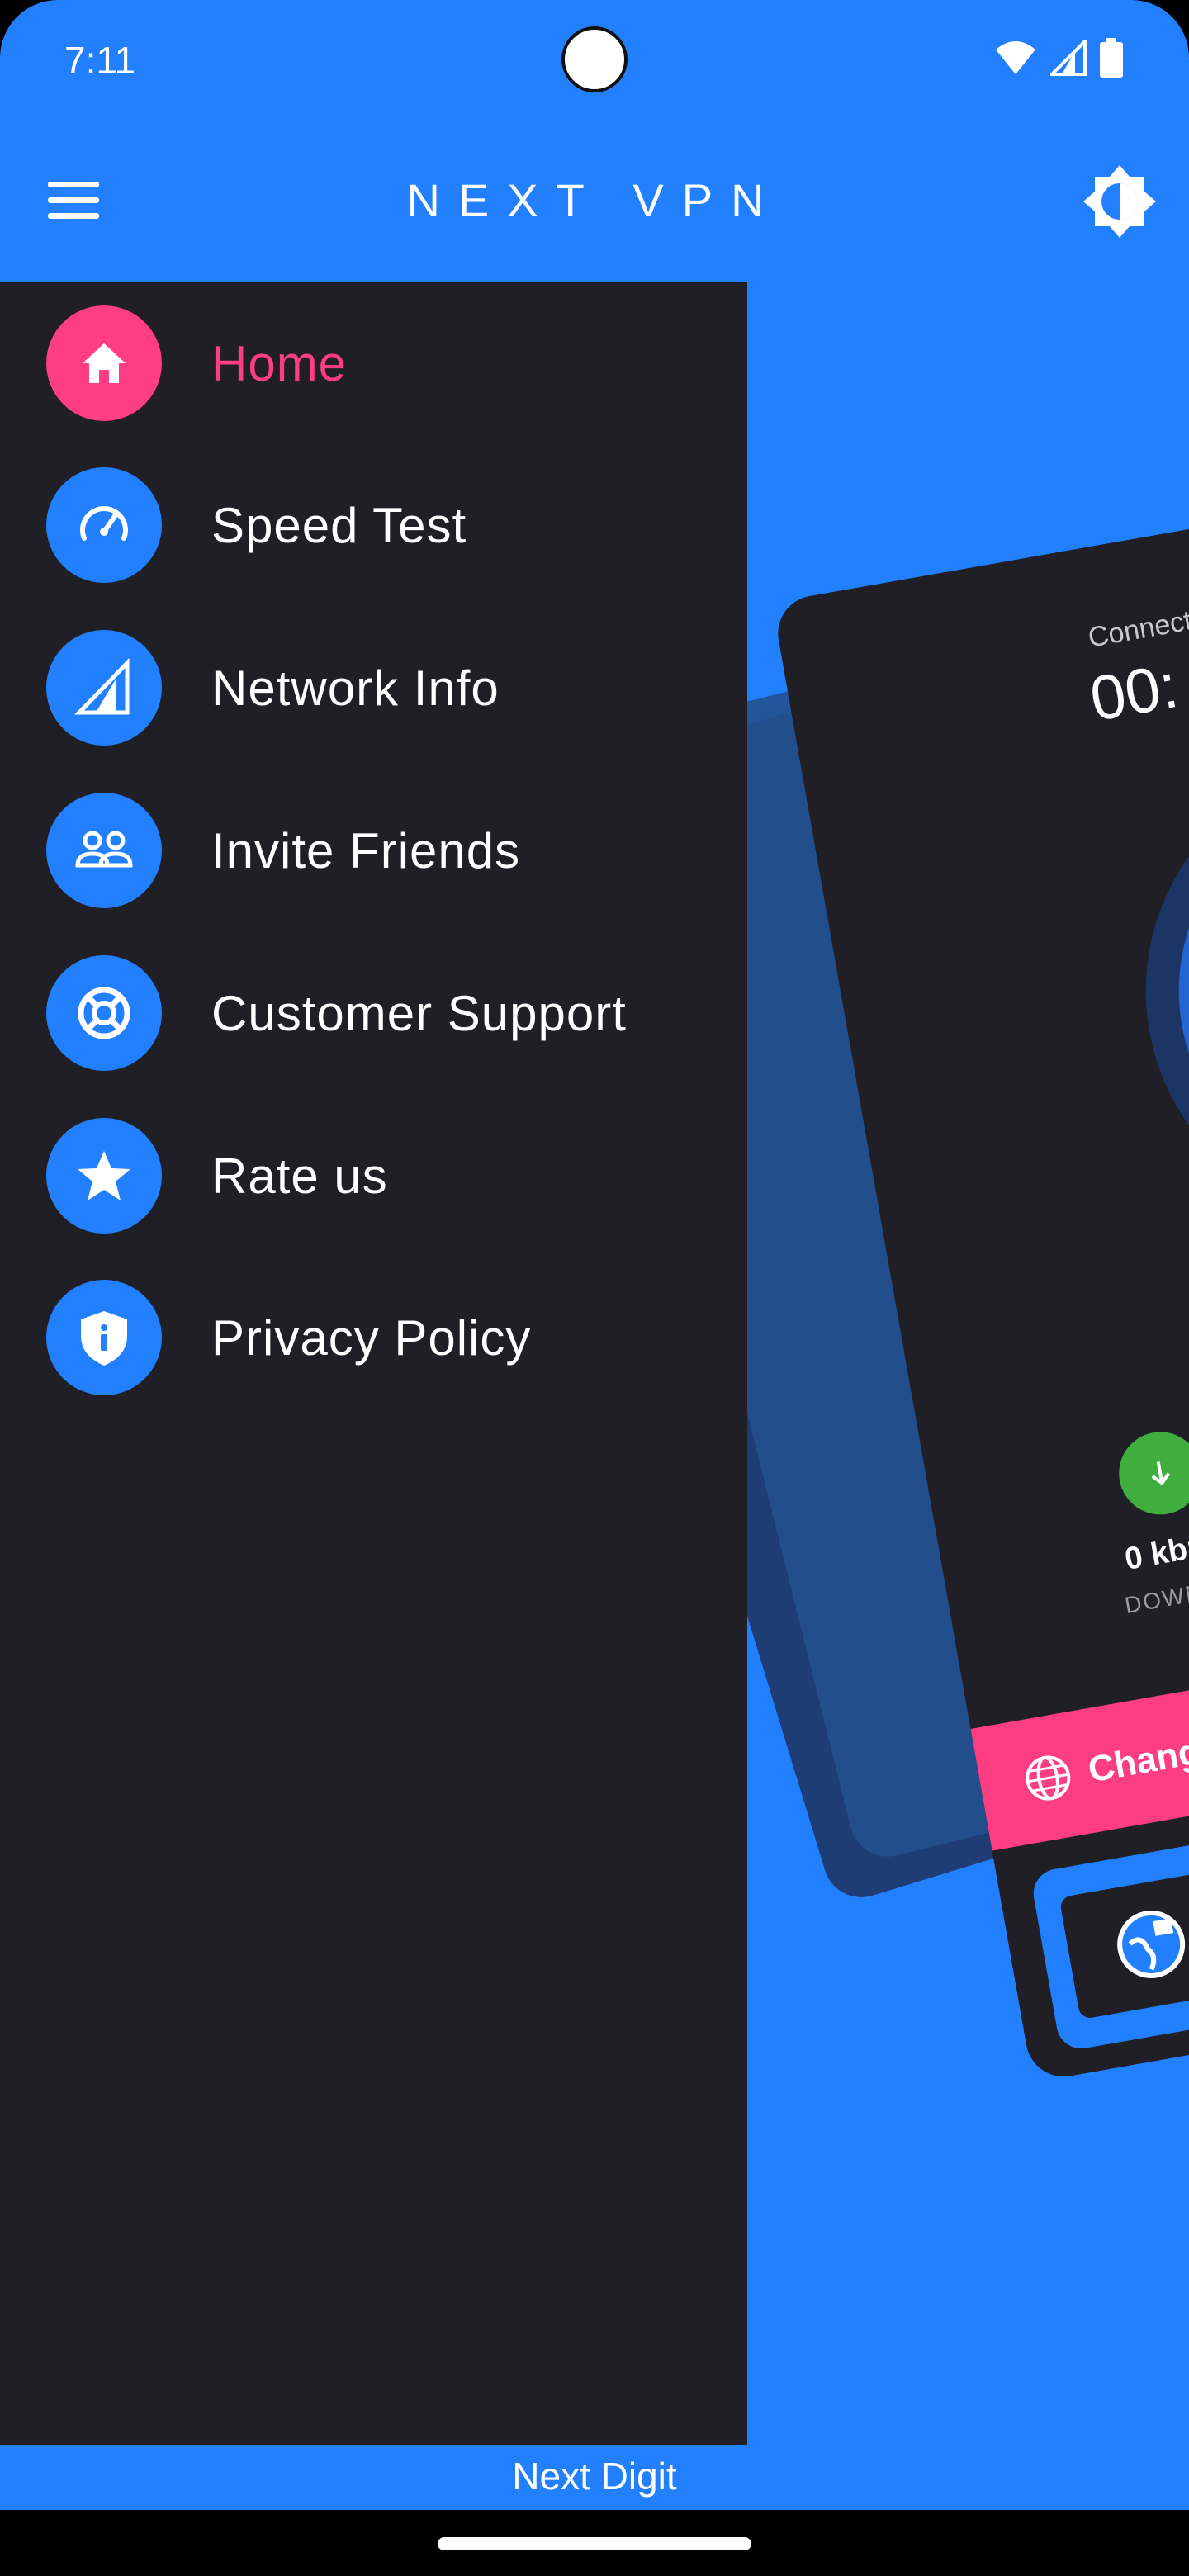  Describe the element at coordinates (339, 525) in the screenshot. I see `drawer-item-label: Speed Test` at that location.